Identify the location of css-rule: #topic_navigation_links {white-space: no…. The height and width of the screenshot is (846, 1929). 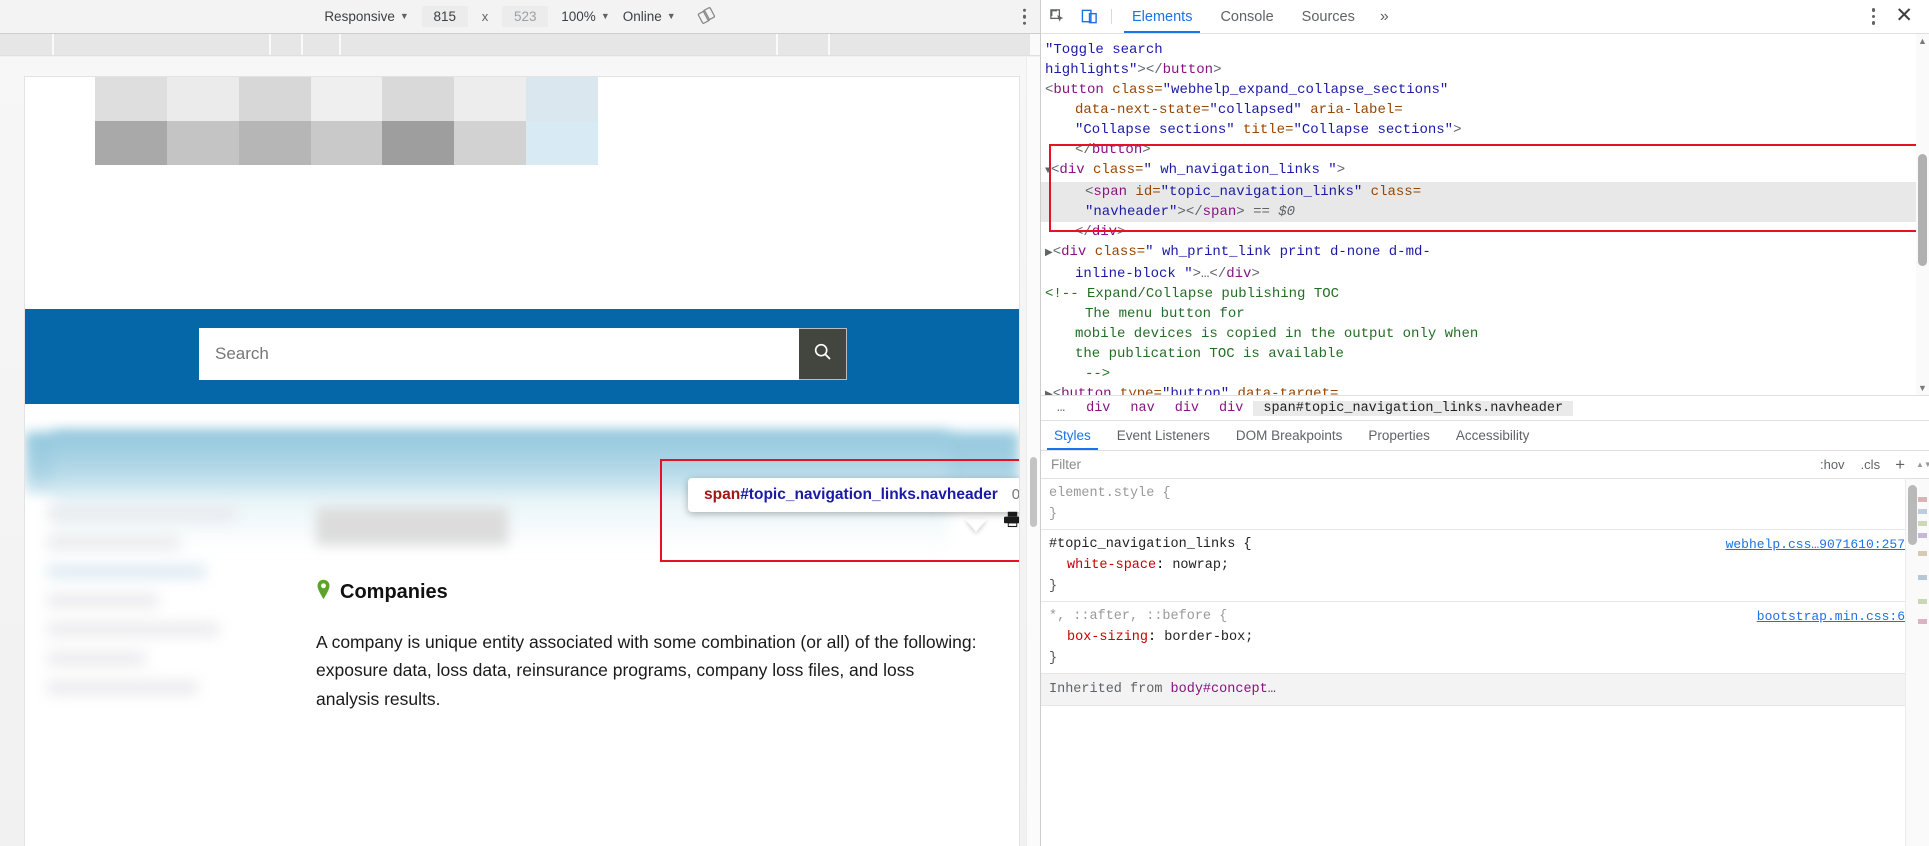
(1485, 566).